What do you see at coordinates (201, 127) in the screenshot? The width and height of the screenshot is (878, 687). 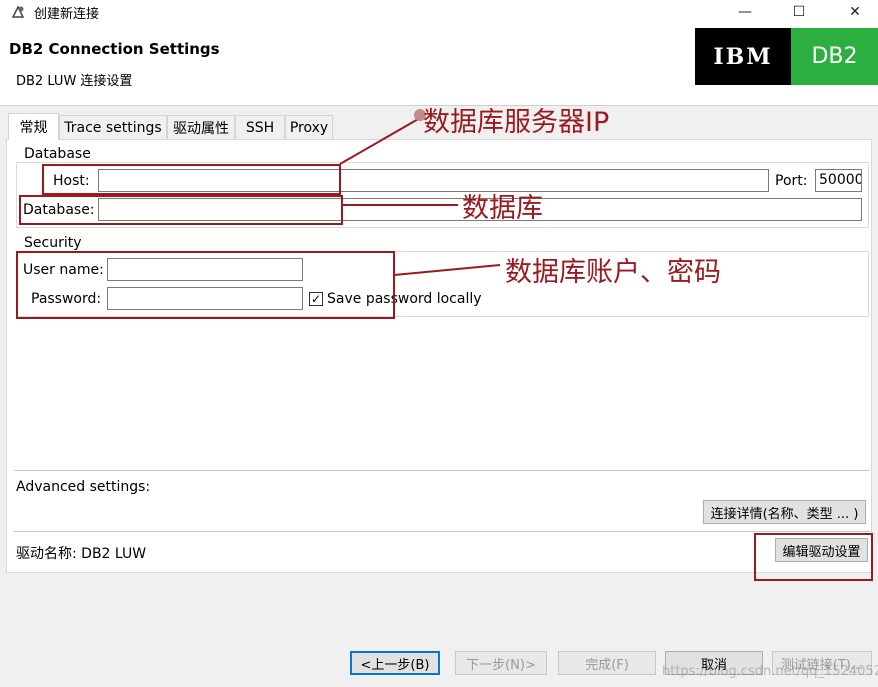 I see `tab-driver-properties: 驱动属性` at bounding box center [201, 127].